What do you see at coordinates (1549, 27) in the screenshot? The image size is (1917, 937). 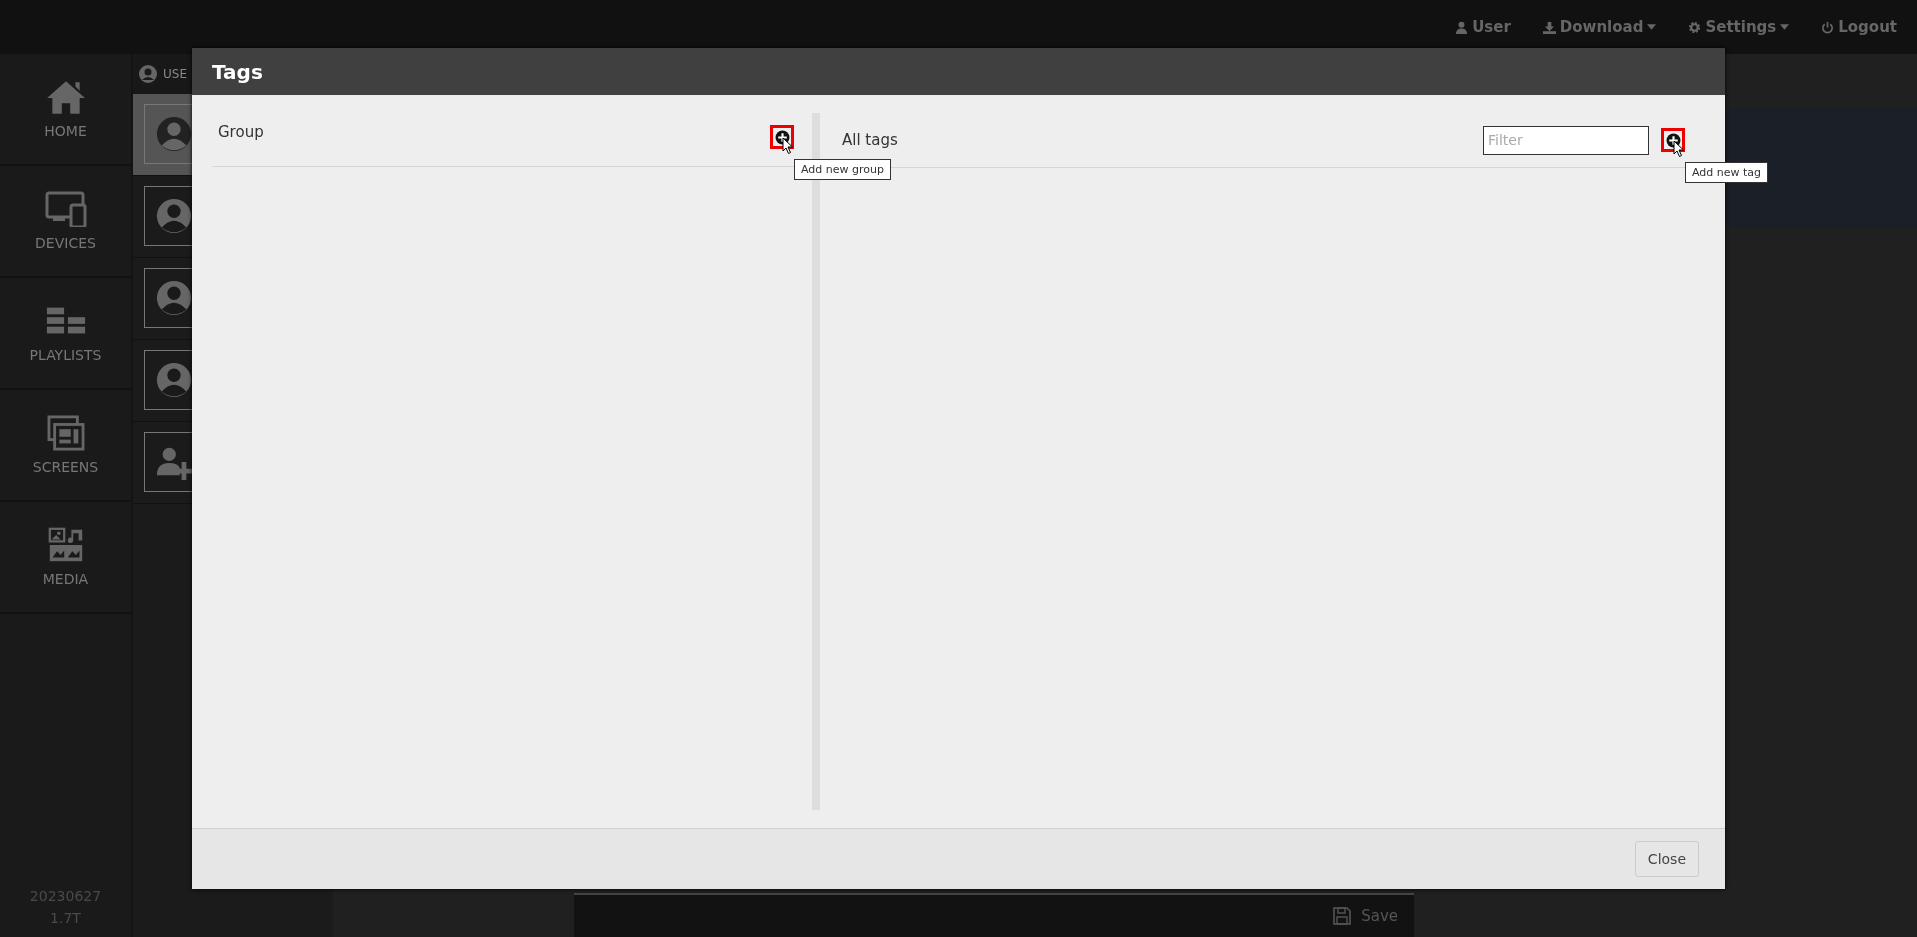 I see `download-icon` at bounding box center [1549, 27].